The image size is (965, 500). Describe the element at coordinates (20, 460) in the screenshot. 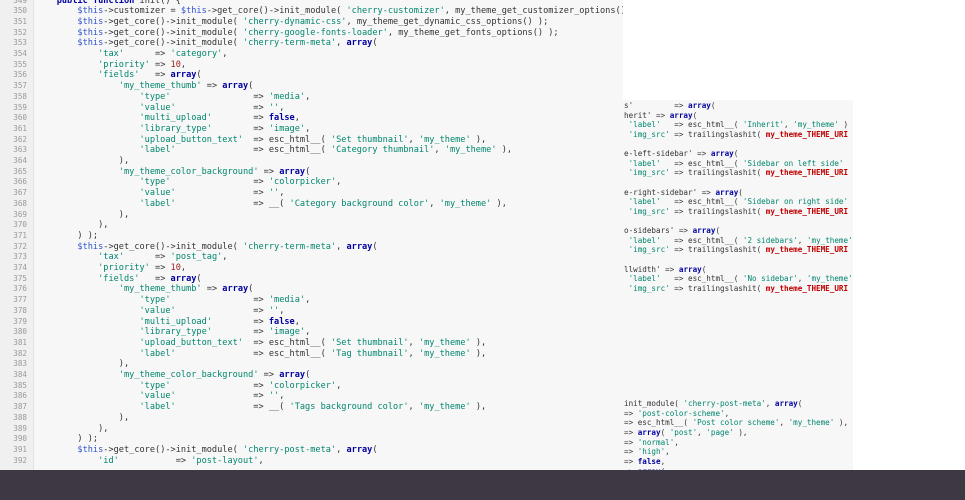

I see `line-number: 392` at that location.